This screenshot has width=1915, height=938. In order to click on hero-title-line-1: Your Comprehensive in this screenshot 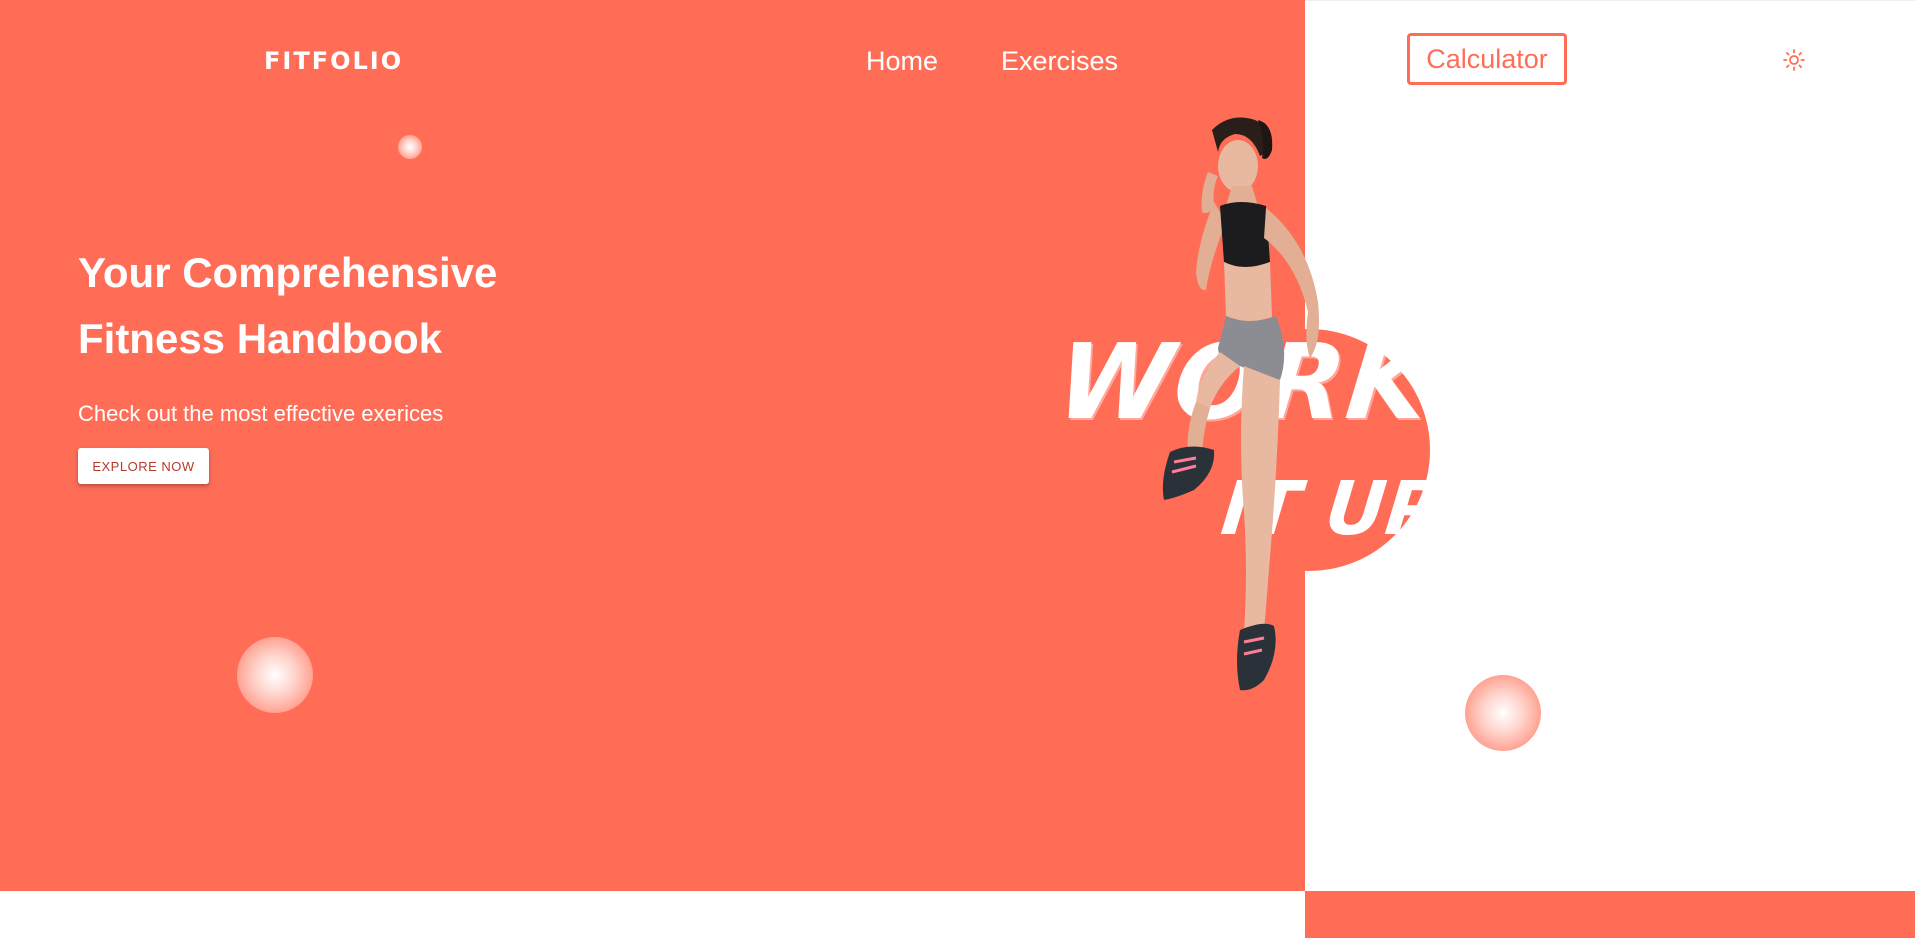, I will do `click(288, 272)`.